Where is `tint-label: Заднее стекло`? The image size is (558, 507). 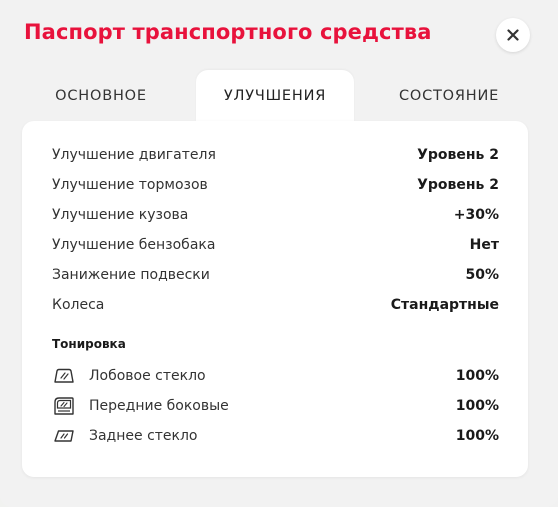
tint-label: Заднее стекло is located at coordinates (143, 436).